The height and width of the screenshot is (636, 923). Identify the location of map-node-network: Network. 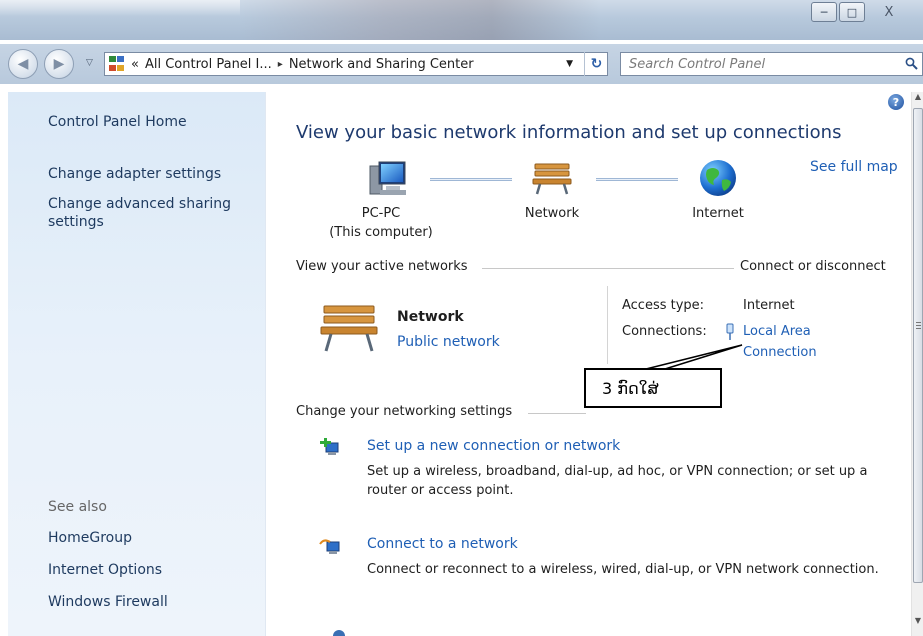
(552, 213).